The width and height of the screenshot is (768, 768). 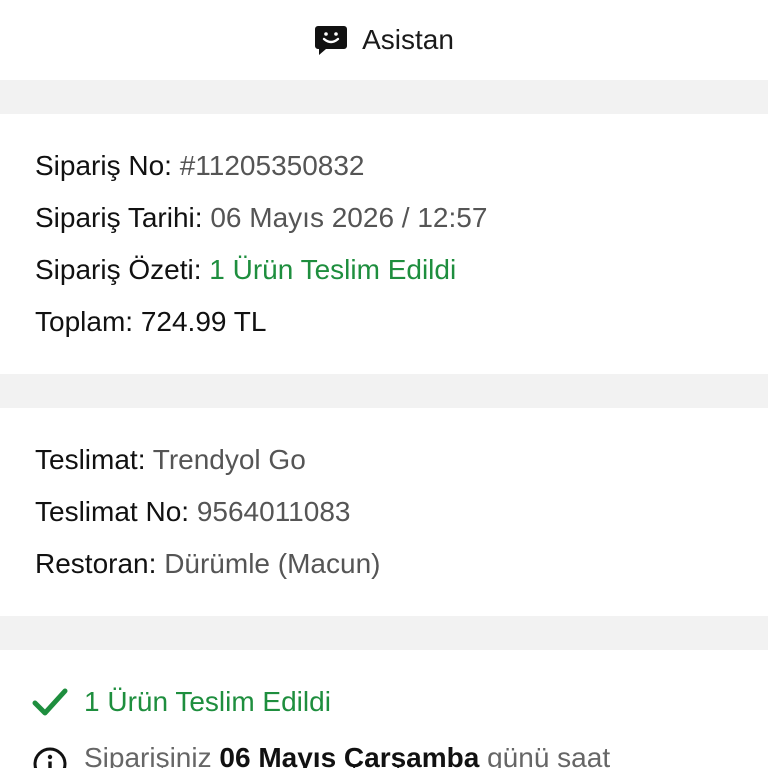 What do you see at coordinates (349, 217) in the screenshot?
I see `order-date-value: 06 Mayıs 2026 / 12:57` at bounding box center [349, 217].